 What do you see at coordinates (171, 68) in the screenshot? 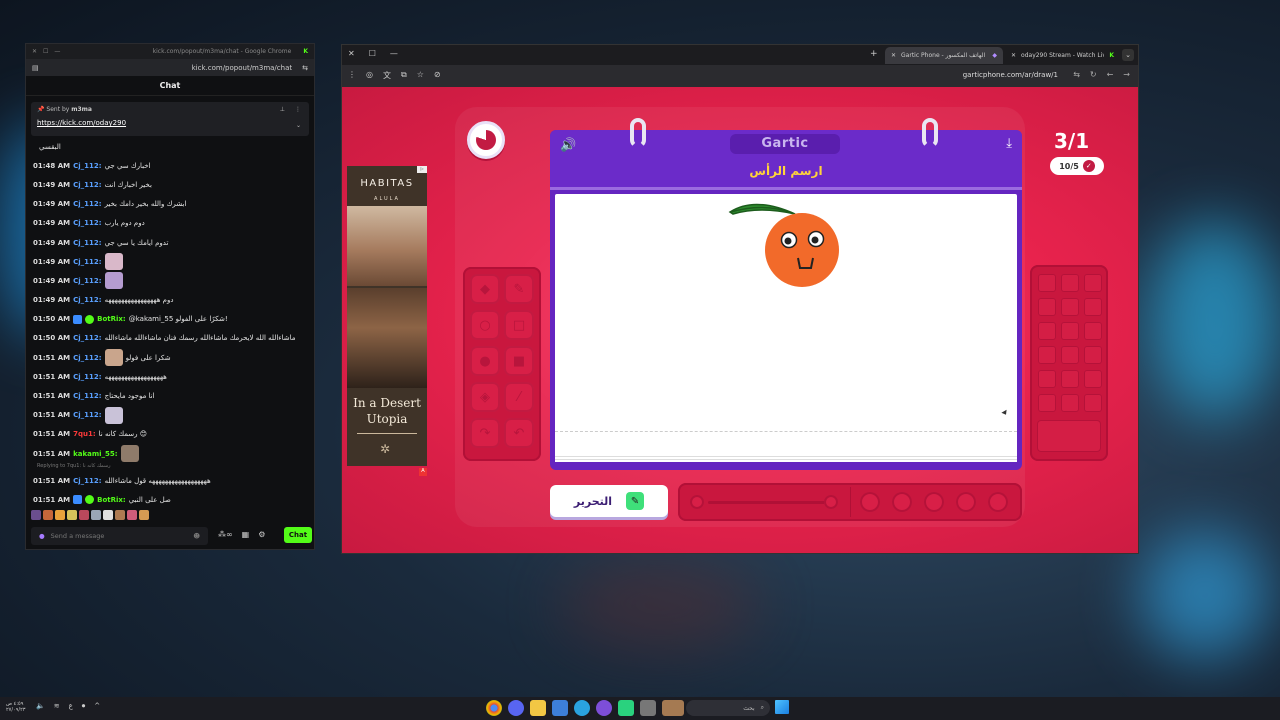
I see `chat-url: kick.com/popout/m3ma/chat` at bounding box center [171, 68].